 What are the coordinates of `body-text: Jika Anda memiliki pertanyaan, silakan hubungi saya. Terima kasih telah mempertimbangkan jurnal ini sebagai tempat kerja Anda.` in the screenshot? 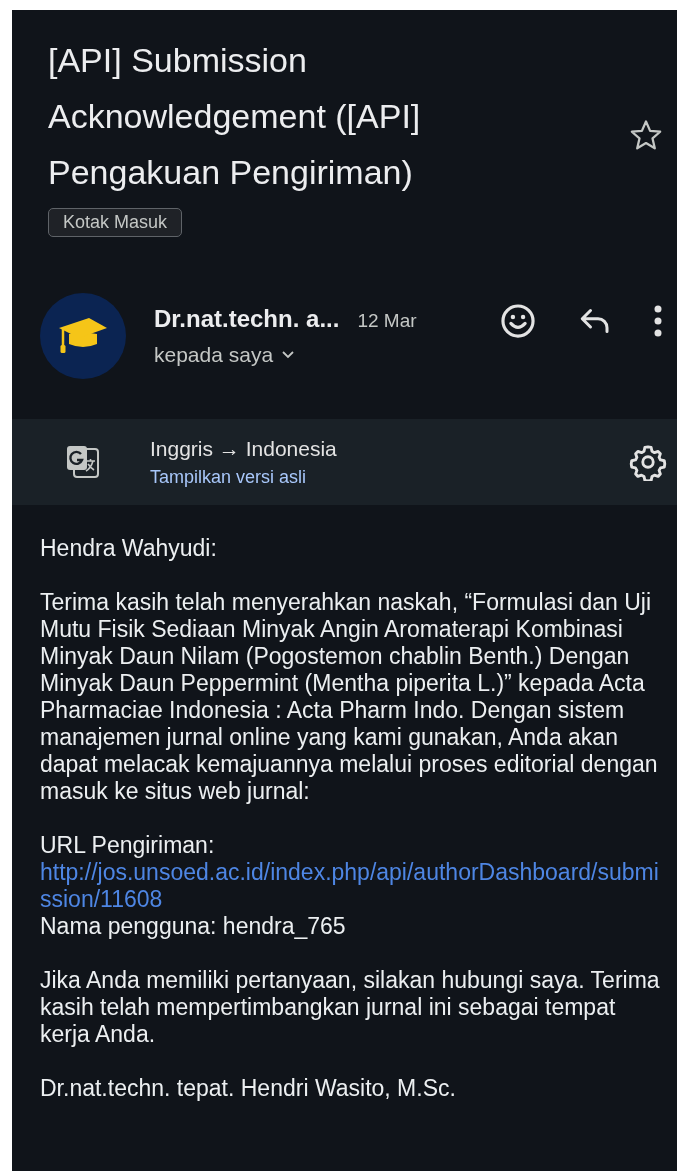 It's located at (350, 1007).